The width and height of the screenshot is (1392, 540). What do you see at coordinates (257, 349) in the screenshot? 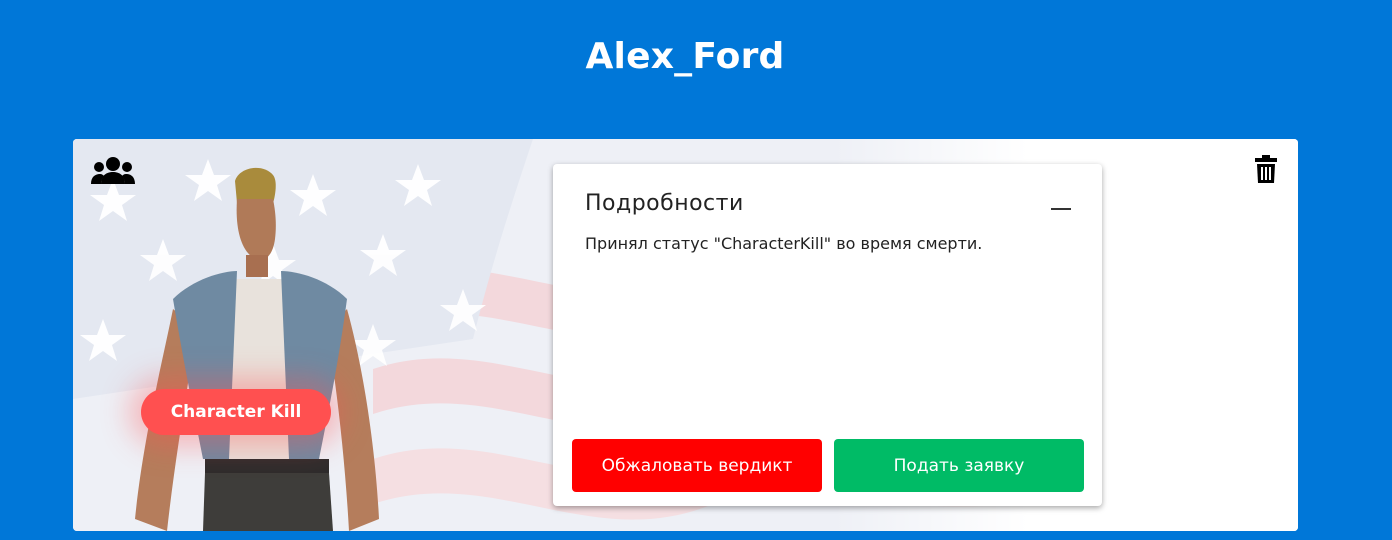
I see `character-image` at bounding box center [257, 349].